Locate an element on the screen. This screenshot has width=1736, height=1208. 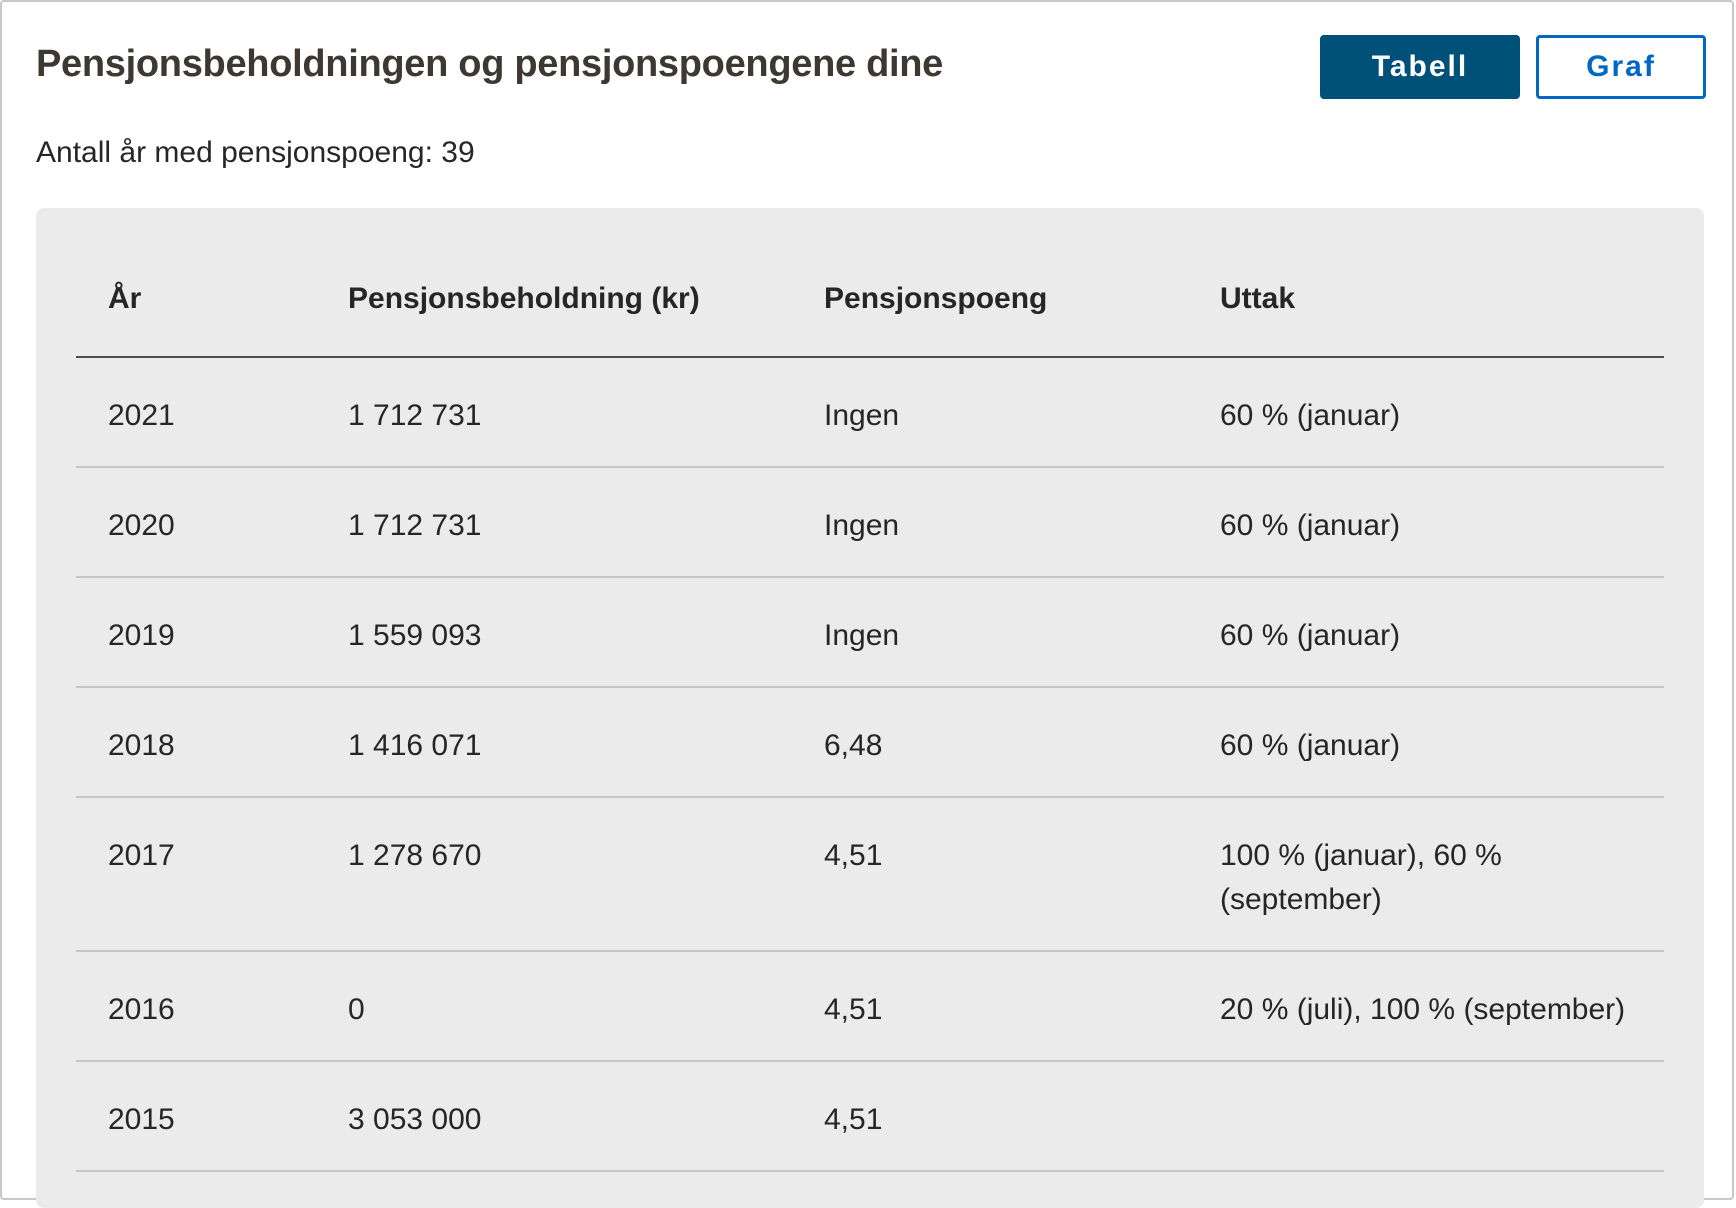
graph-view-button: Graf is located at coordinates (1621, 67).